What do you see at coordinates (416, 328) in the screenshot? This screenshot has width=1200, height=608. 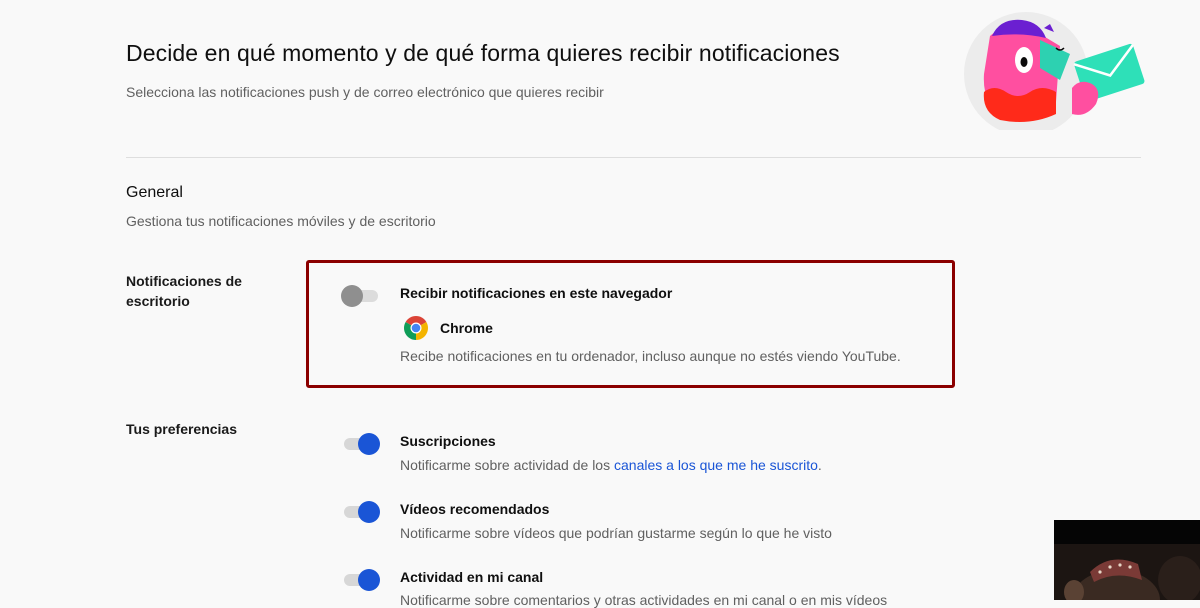 I see `chrome-icon` at bounding box center [416, 328].